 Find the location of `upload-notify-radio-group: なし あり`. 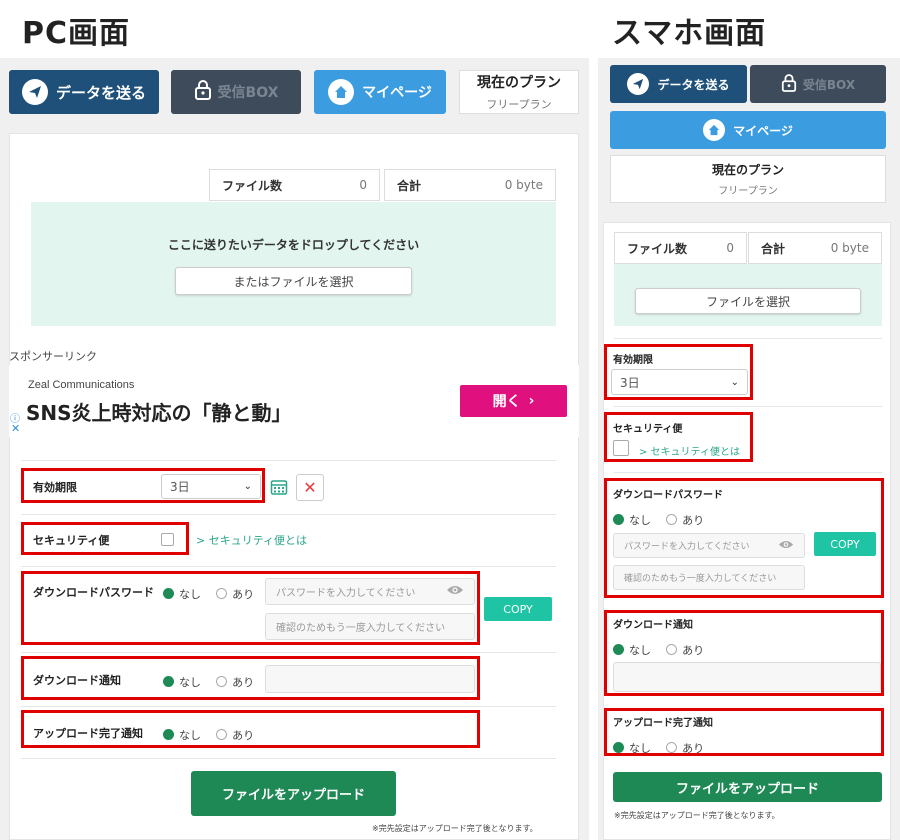

upload-notify-radio-group: なし あり is located at coordinates (213, 733).